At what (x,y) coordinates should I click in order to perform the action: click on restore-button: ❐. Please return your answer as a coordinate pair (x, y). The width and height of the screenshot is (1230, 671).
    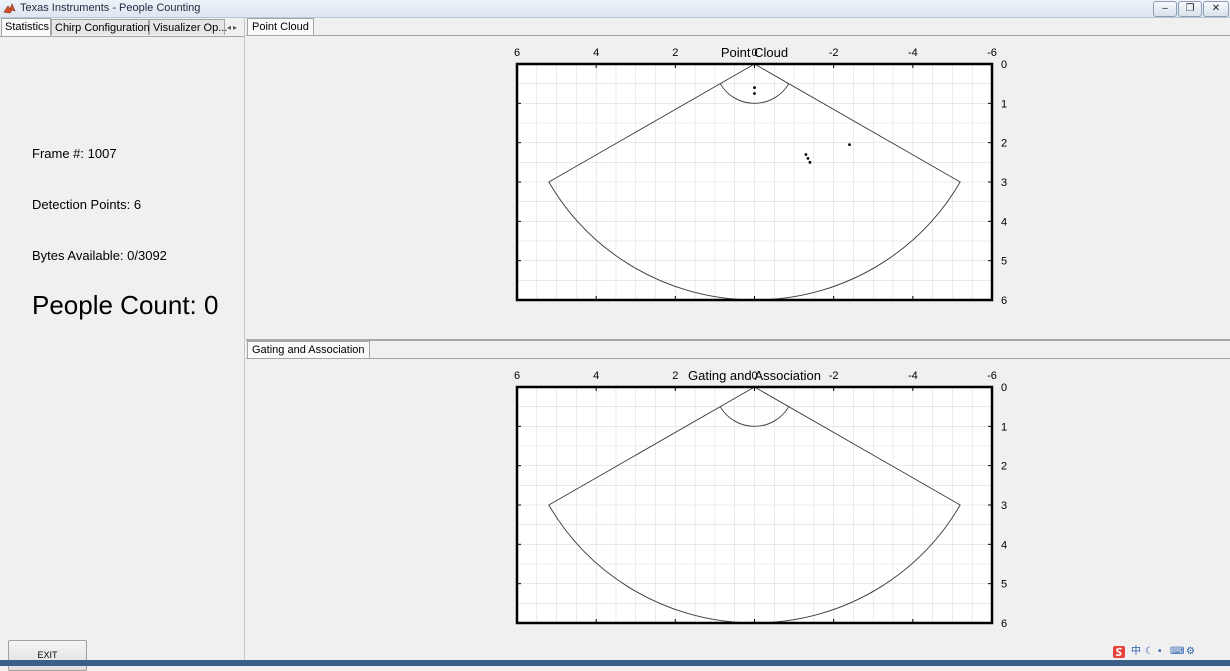
    Looking at the image, I should click on (1190, 9).